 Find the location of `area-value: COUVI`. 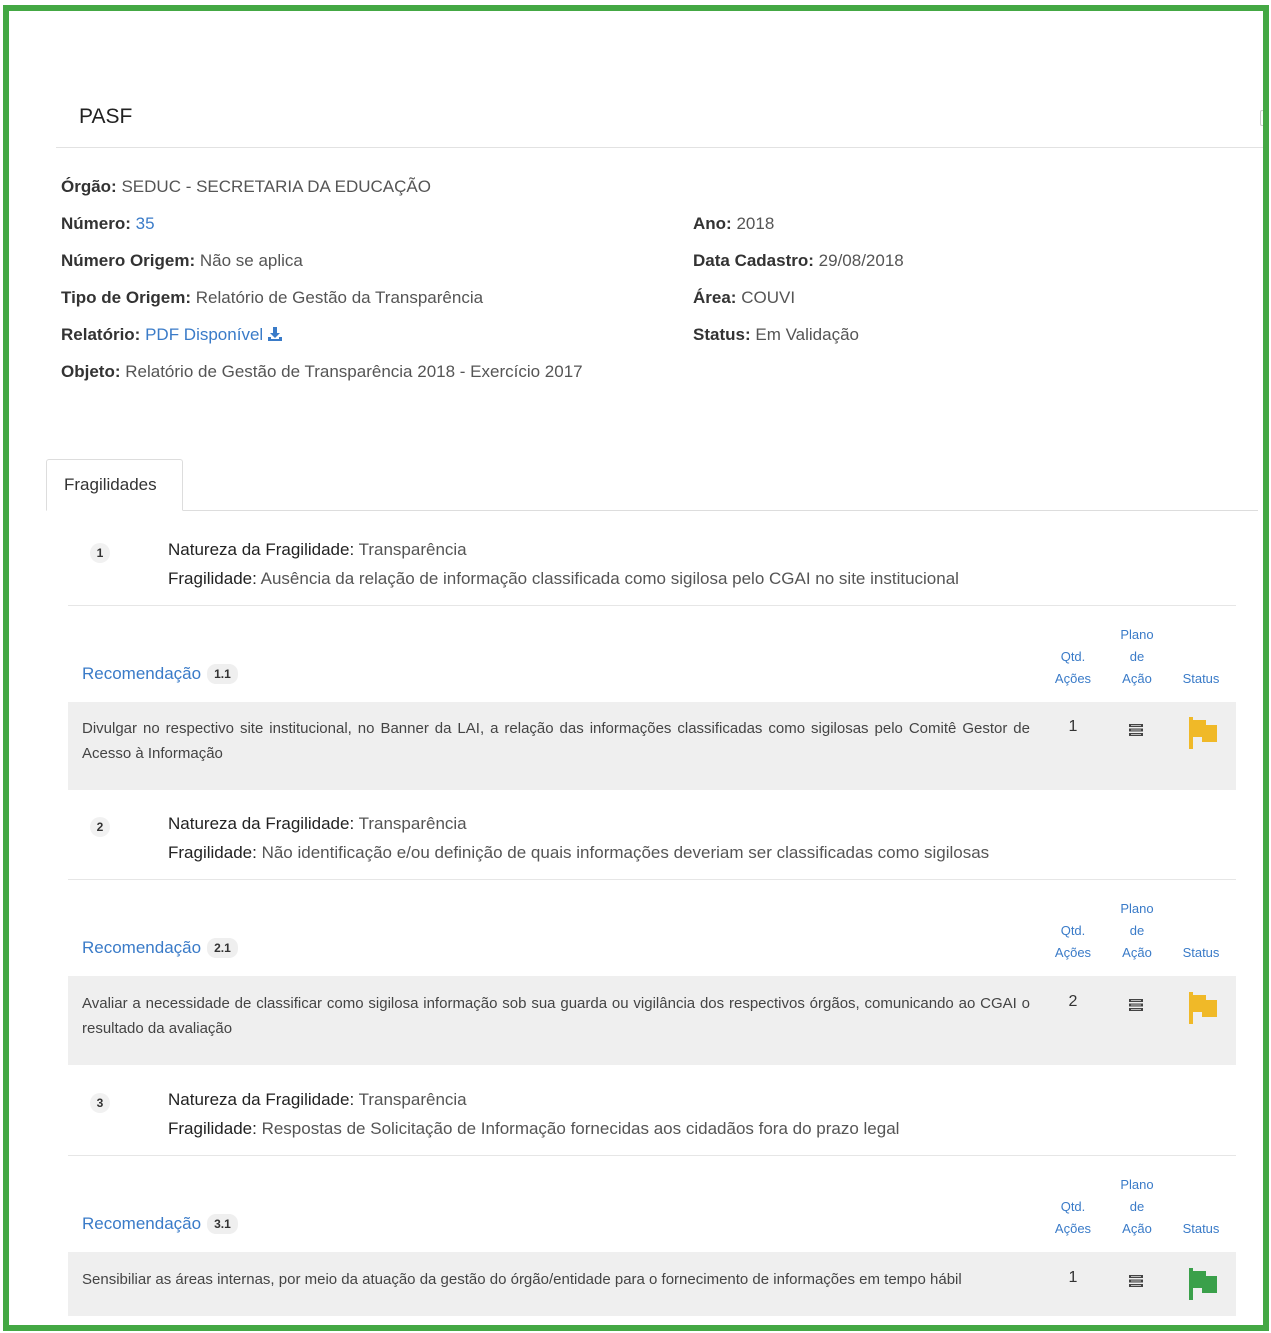

area-value: COUVI is located at coordinates (768, 297).